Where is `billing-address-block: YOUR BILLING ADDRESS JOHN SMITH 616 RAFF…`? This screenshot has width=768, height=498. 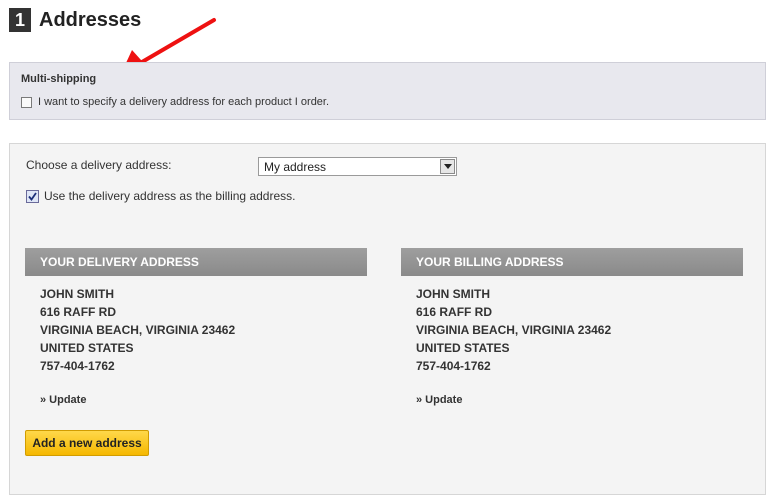
billing-address-block: YOUR BILLING ADDRESS JOHN SMITH 616 RAFF… is located at coordinates (572, 327).